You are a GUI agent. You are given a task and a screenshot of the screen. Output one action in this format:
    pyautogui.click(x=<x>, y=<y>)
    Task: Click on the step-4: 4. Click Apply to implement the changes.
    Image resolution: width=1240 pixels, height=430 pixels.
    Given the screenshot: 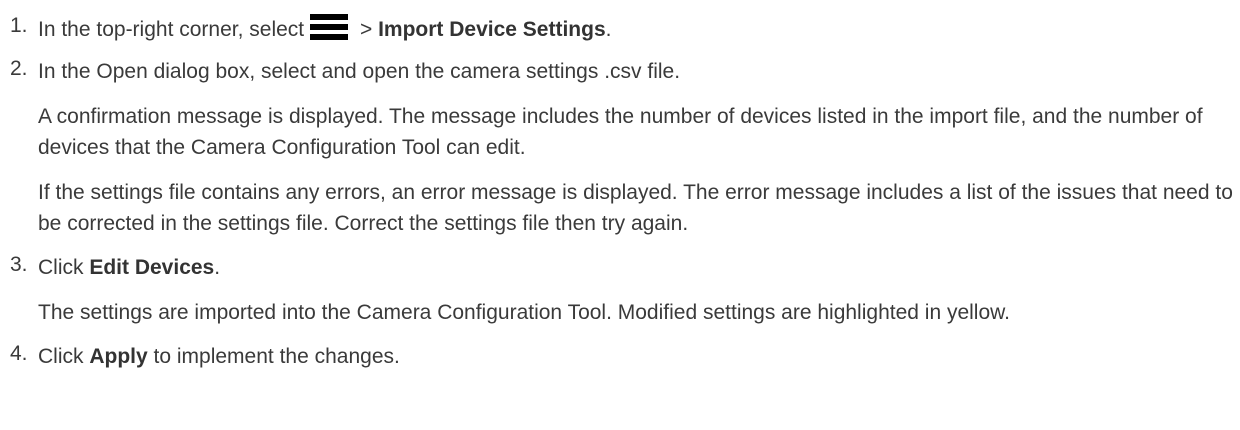 What is the action you would take?
    pyautogui.click(x=620, y=357)
    